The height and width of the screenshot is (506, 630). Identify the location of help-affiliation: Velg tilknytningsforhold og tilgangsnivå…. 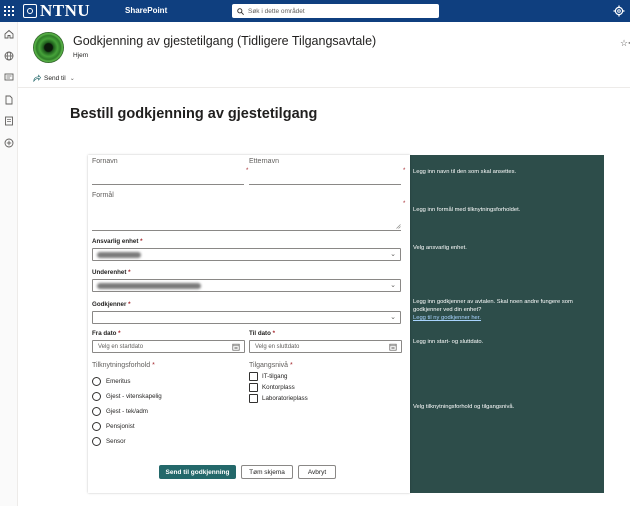
(464, 407).